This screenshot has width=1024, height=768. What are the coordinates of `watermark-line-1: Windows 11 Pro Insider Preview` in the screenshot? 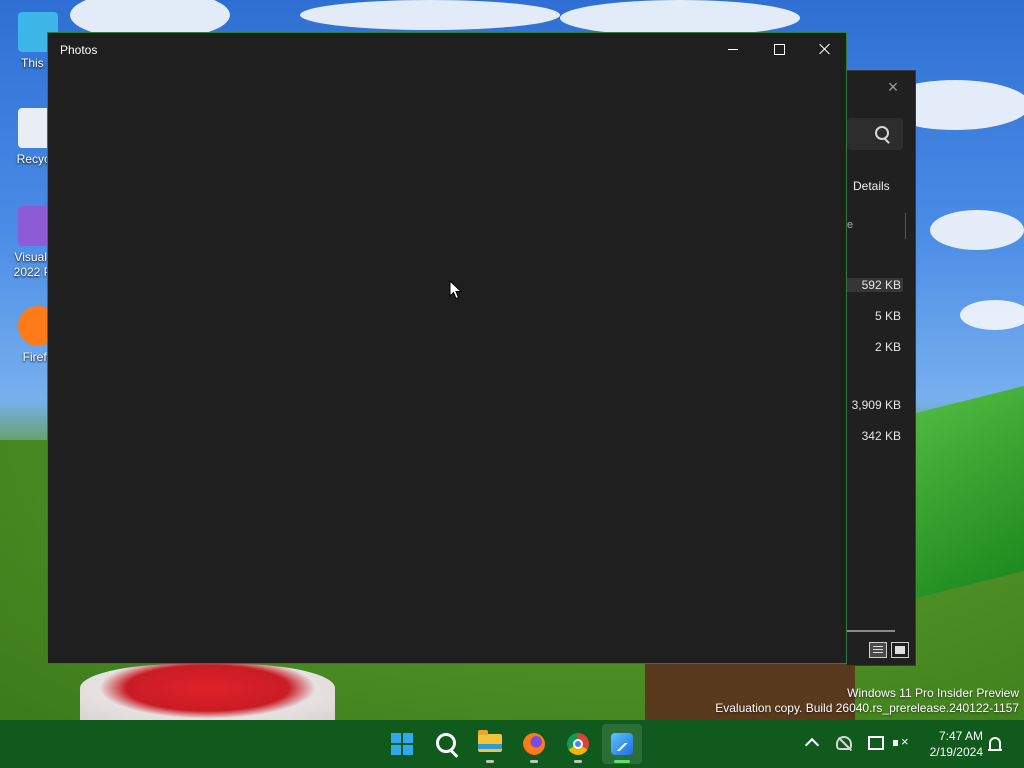 It's located at (933, 693).